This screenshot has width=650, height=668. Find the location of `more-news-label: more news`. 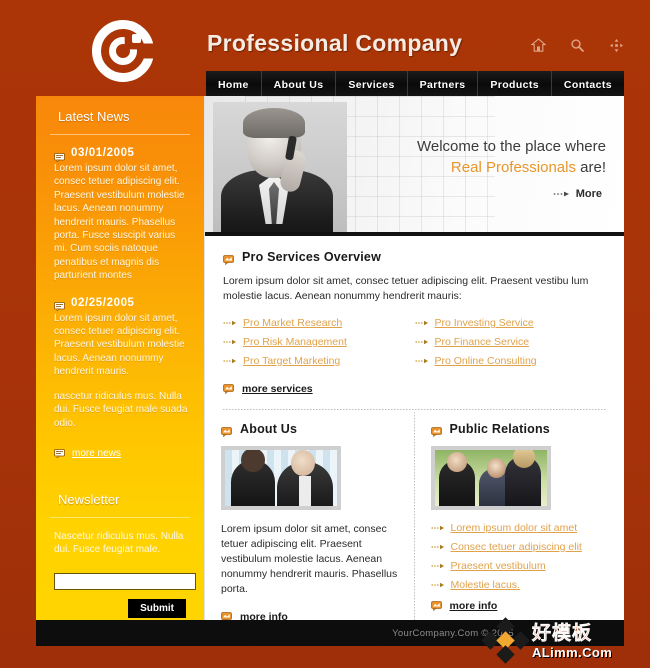

more-news-label: more news is located at coordinates (96, 453).